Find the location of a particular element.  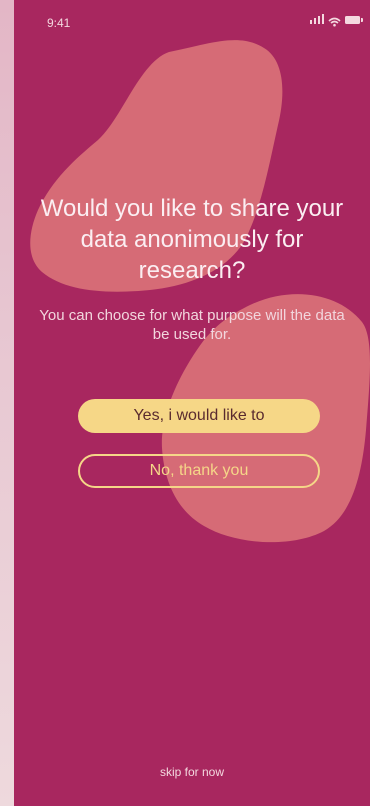

left-side-panel is located at coordinates (7, 403).